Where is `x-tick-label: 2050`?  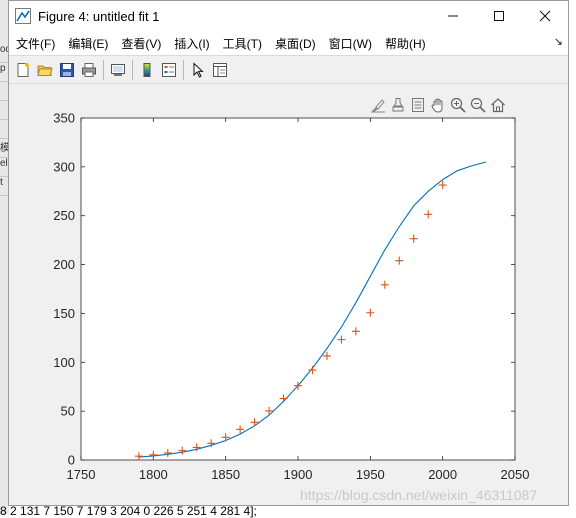
x-tick-label: 2050 is located at coordinates (515, 474).